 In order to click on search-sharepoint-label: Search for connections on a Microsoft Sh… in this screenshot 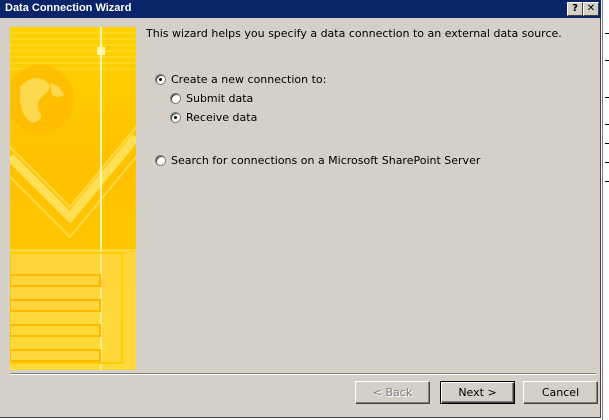, I will do `click(326, 160)`.